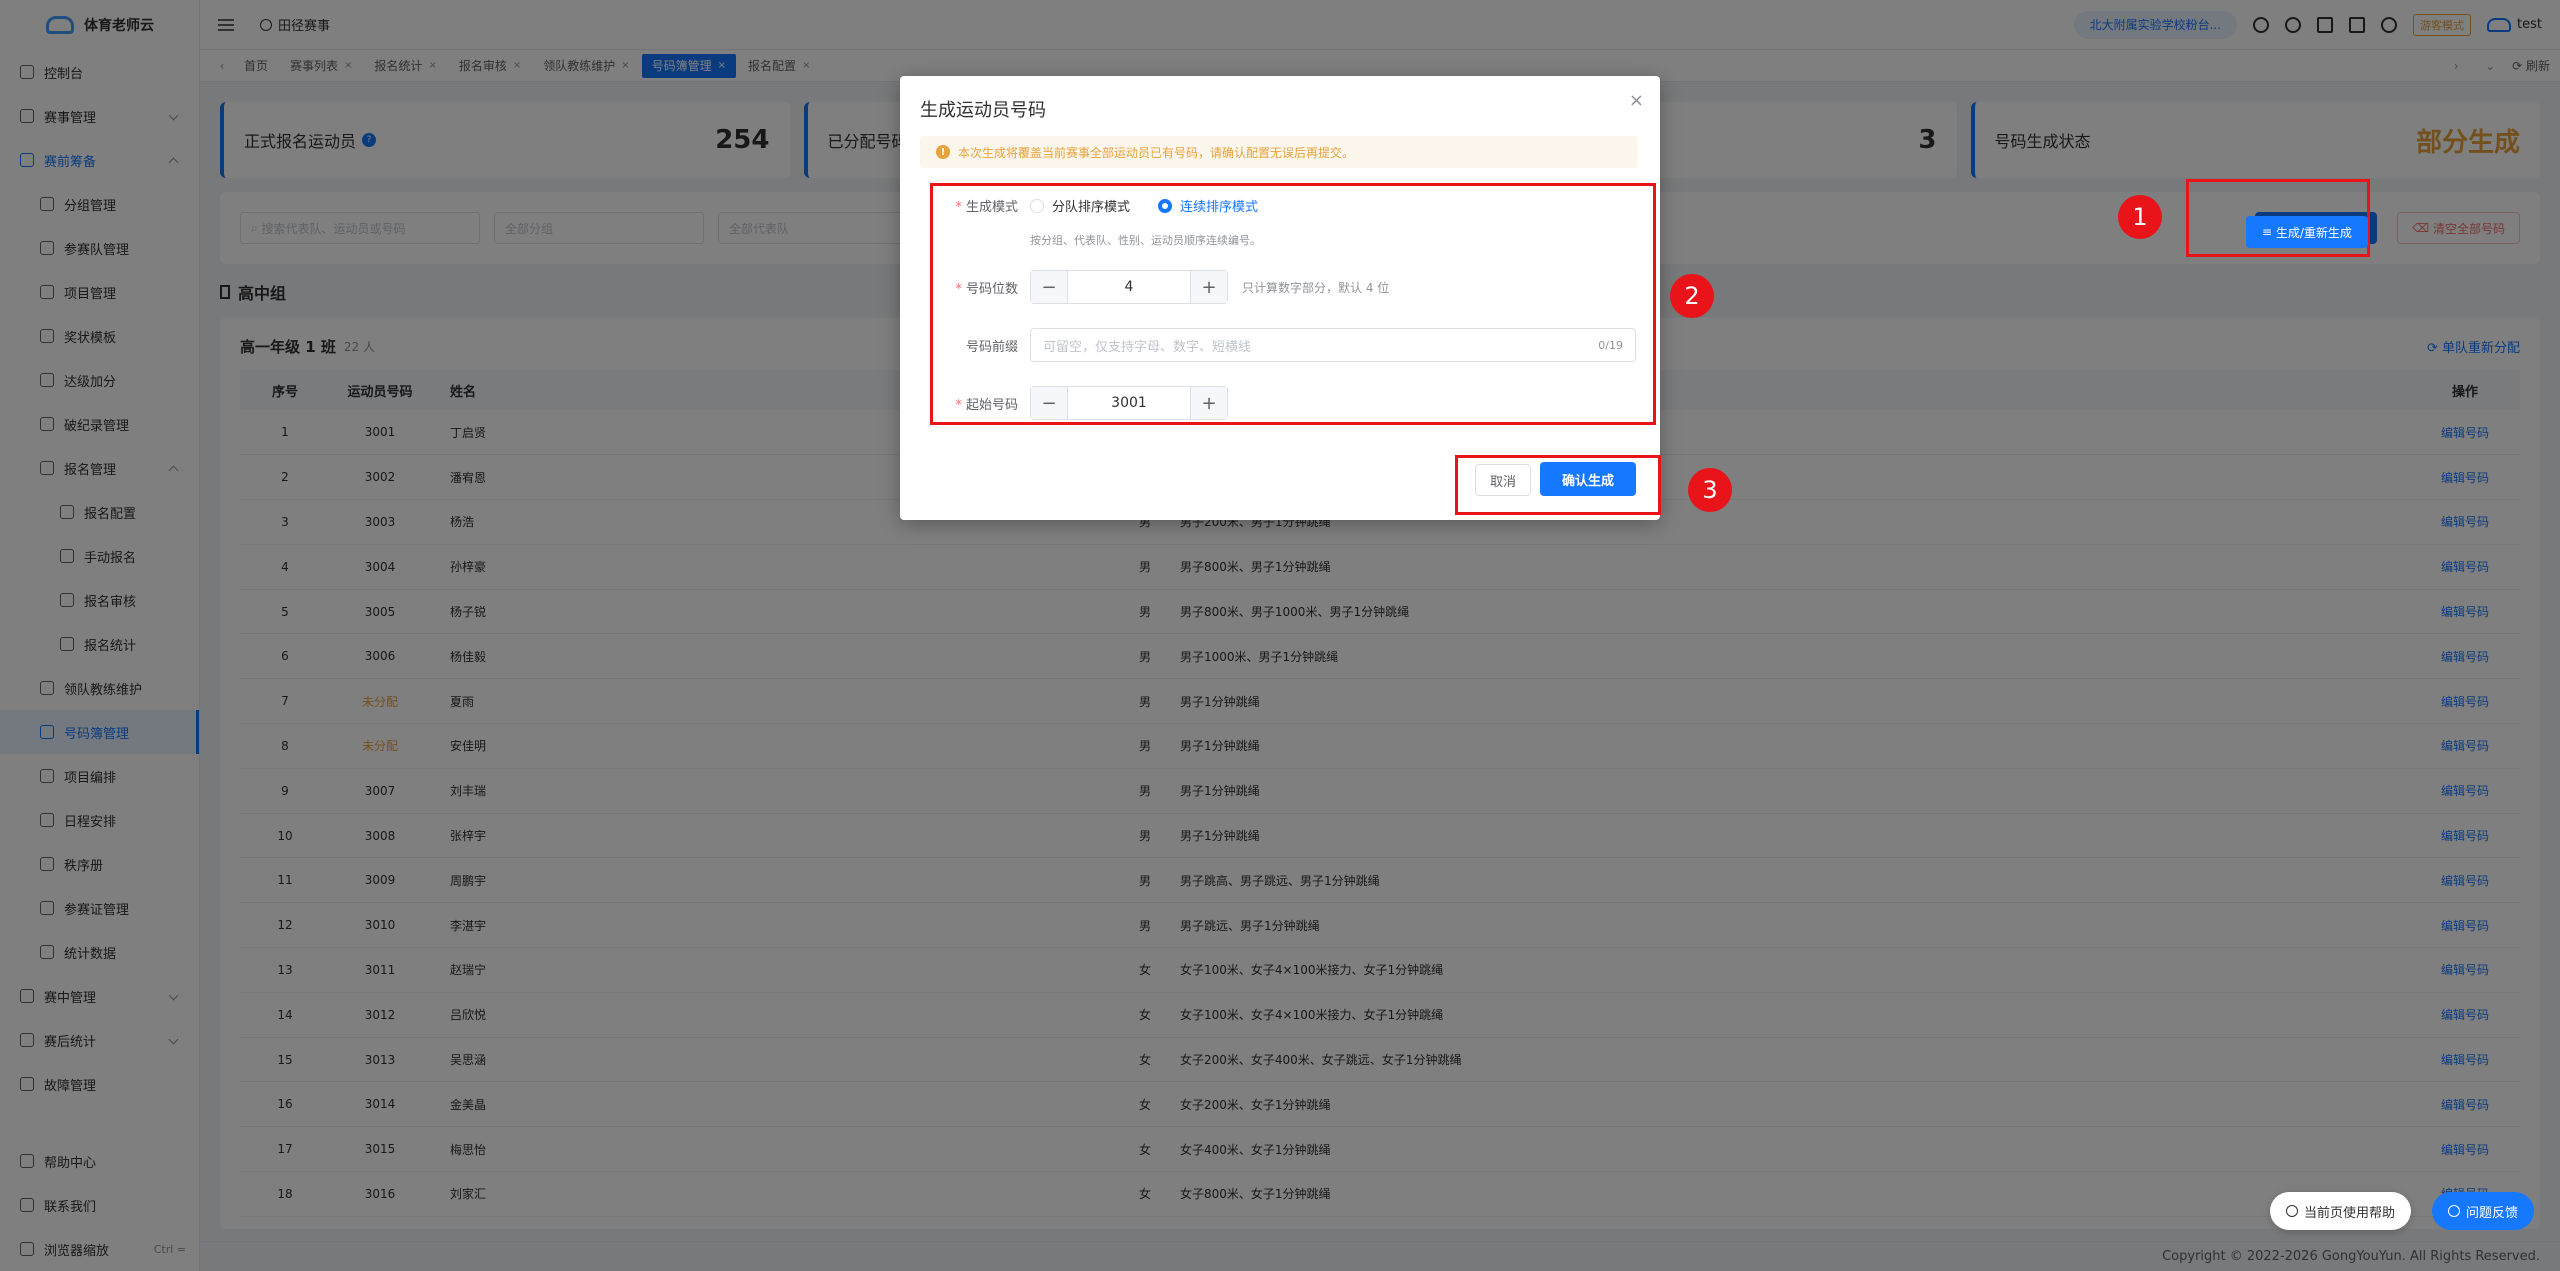 This screenshot has height=1271, width=2560. I want to click on feedback-label: 问题反馈, so click(2492, 1213).